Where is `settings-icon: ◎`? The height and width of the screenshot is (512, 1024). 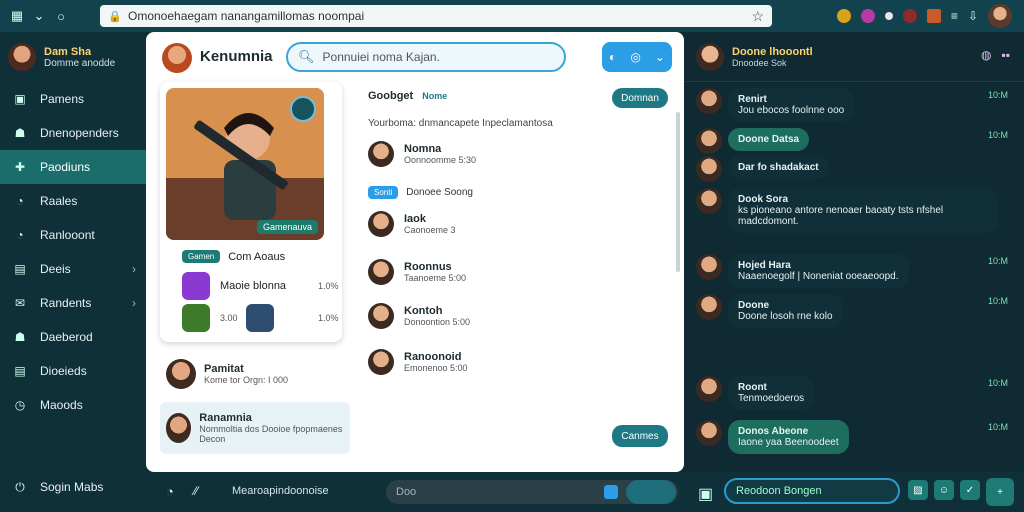
settings-icon: ◎ is located at coordinates (635, 57).